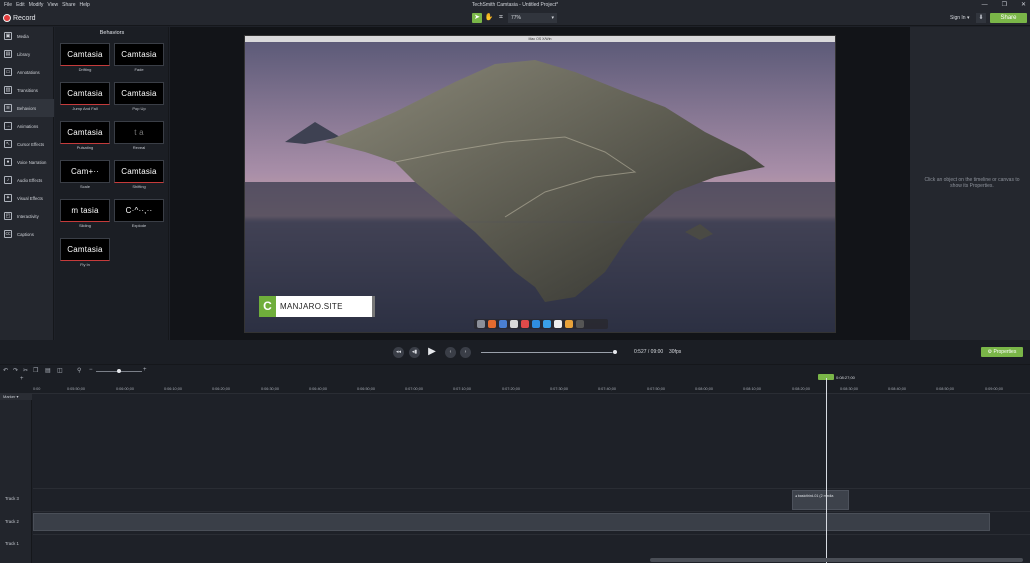 The height and width of the screenshot is (563, 1030). What do you see at coordinates (1004, 5) in the screenshot?
I see `maximize-icon: ❐` at bounding box center [1004, 5].